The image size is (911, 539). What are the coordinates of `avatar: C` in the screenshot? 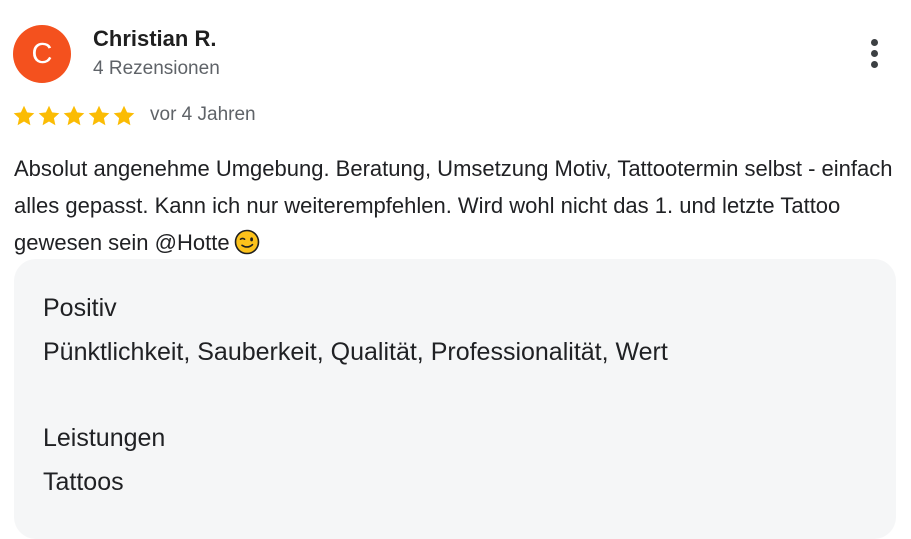 It's located at (42, 54).